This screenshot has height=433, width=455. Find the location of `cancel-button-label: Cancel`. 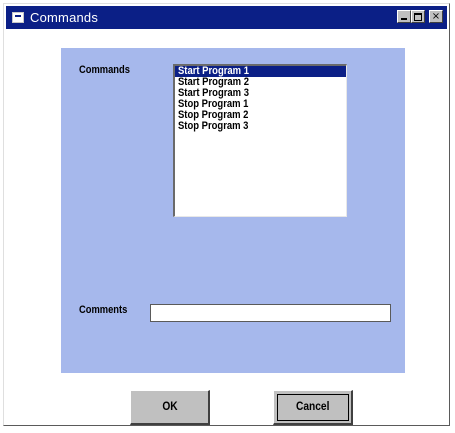

cancel-button-label: Cancel is located at coordinates (312, 406).